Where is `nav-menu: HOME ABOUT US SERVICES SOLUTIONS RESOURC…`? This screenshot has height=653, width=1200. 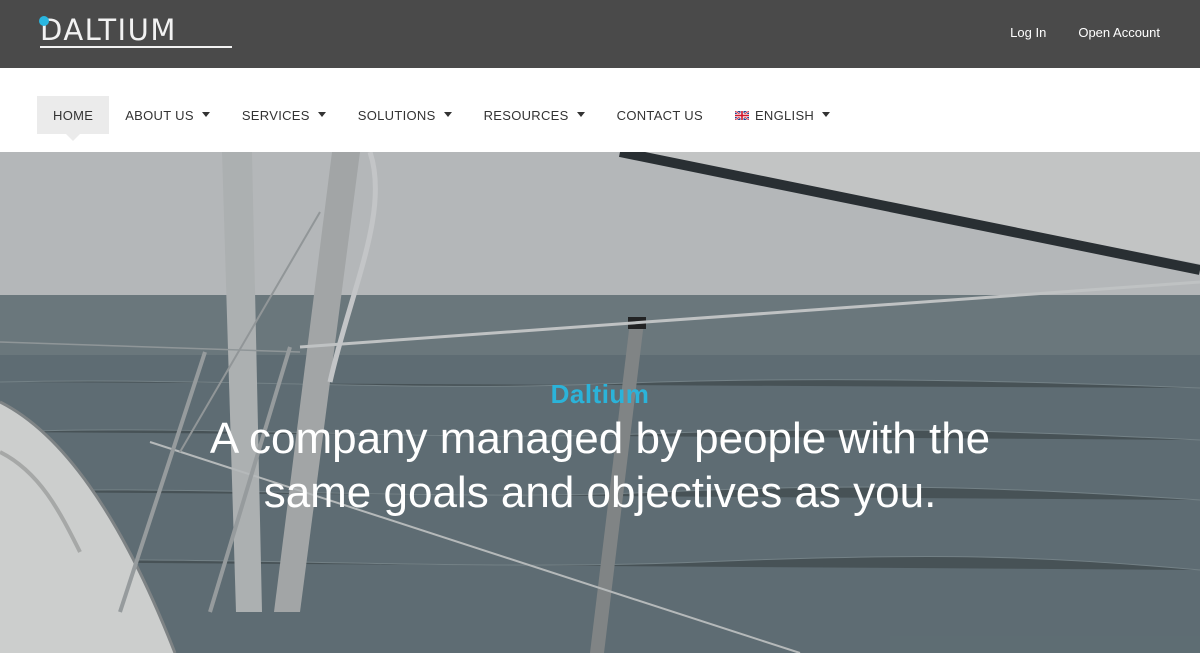
nav-menu: HOME ABOUT US SERVICES SOLUTIONS RESOURC… is located at coordinates (441, 118).